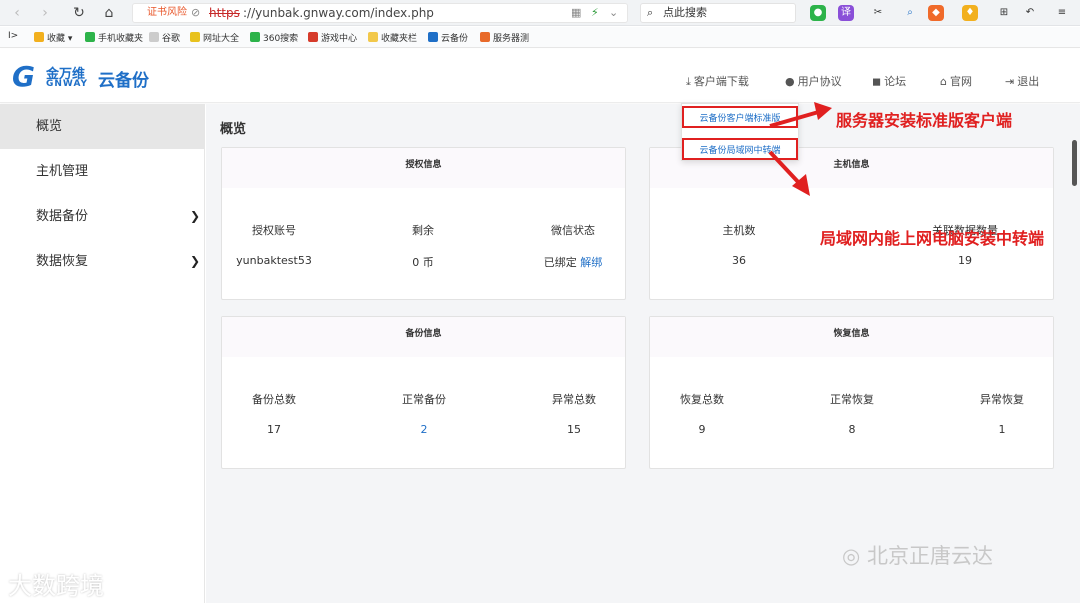 The height and width of the screenshot is (603, 1080). What do you see at coordinates (373, 37) in the screenshot?
I see `folder-icon` at bounding box center [373, 37].